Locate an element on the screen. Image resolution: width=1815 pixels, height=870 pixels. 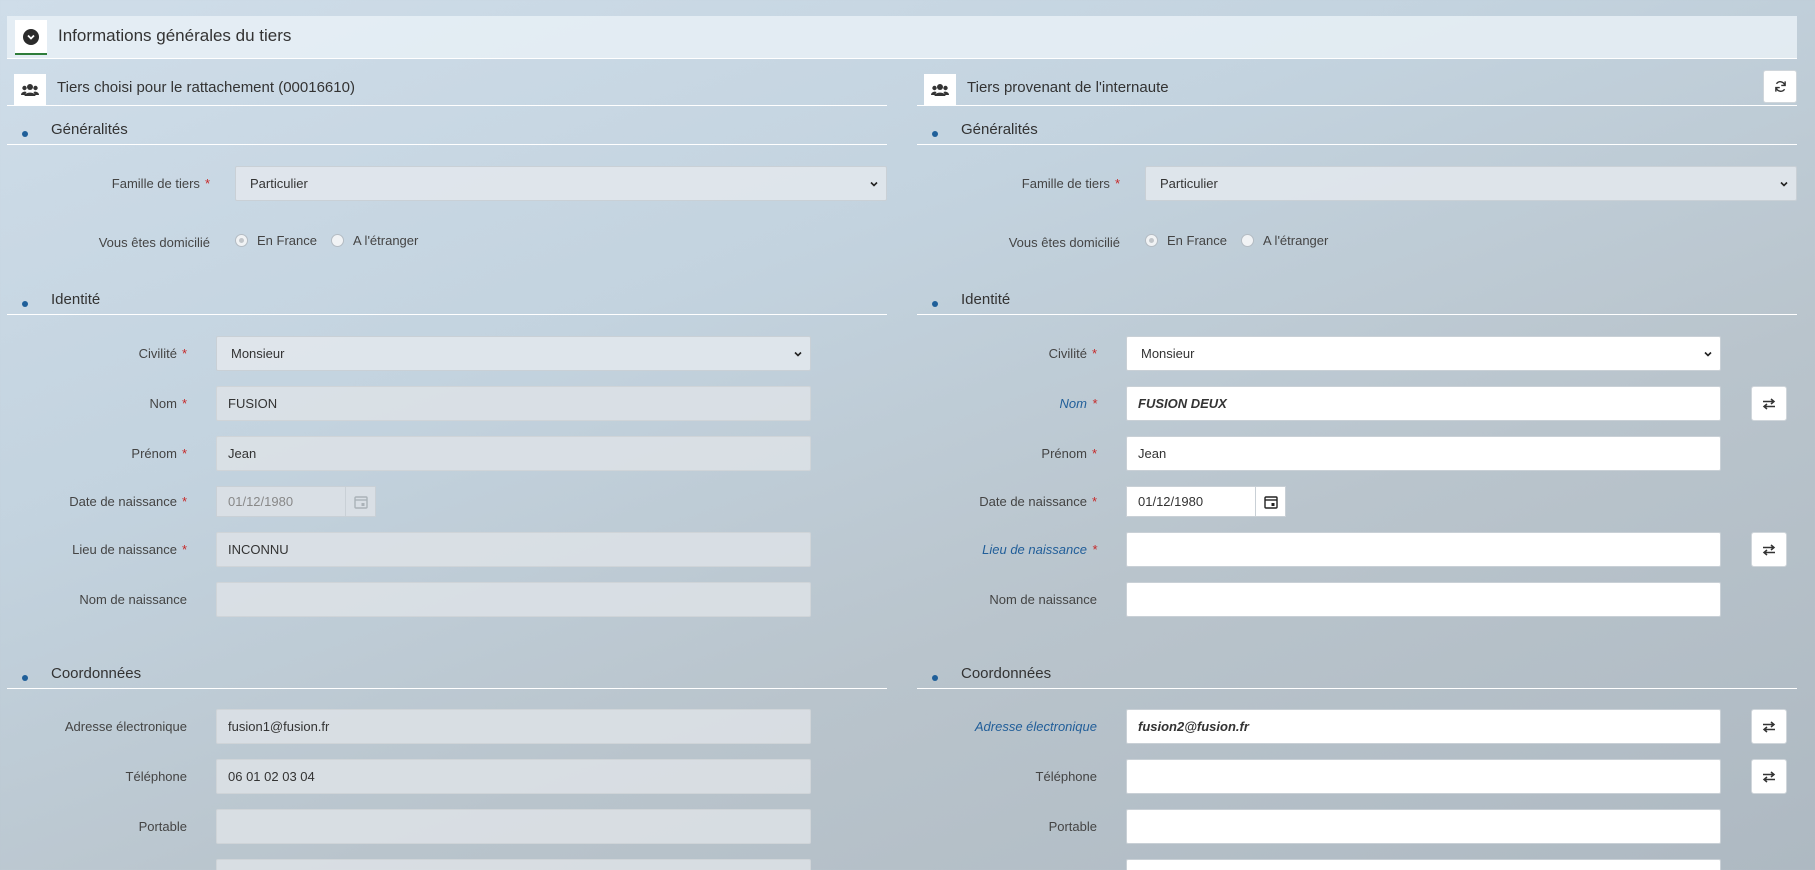
lieu-naissance-row: Lieu de naissance * INCONNU is located at coordinates (447, 550).